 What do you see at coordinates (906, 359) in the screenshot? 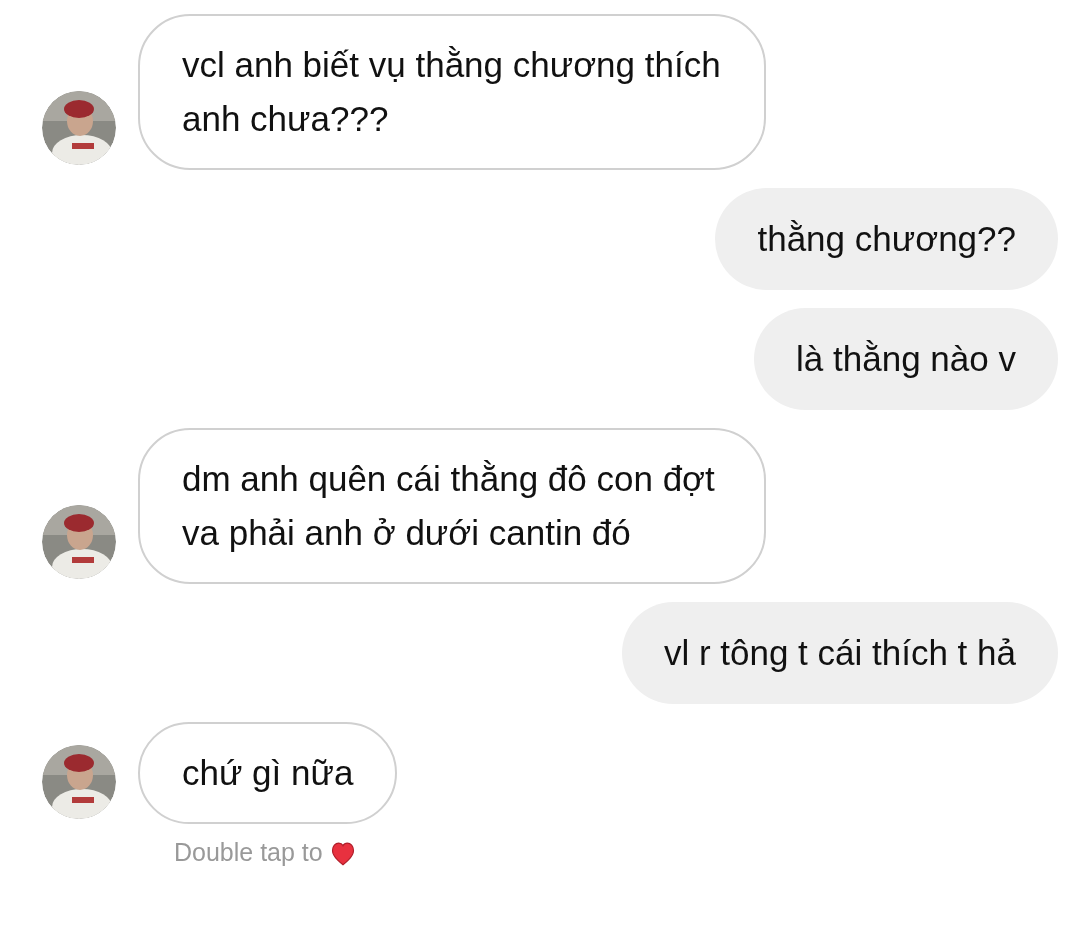
I see `message-bubble: là thằng nào v` at bounding box center [906, 359].